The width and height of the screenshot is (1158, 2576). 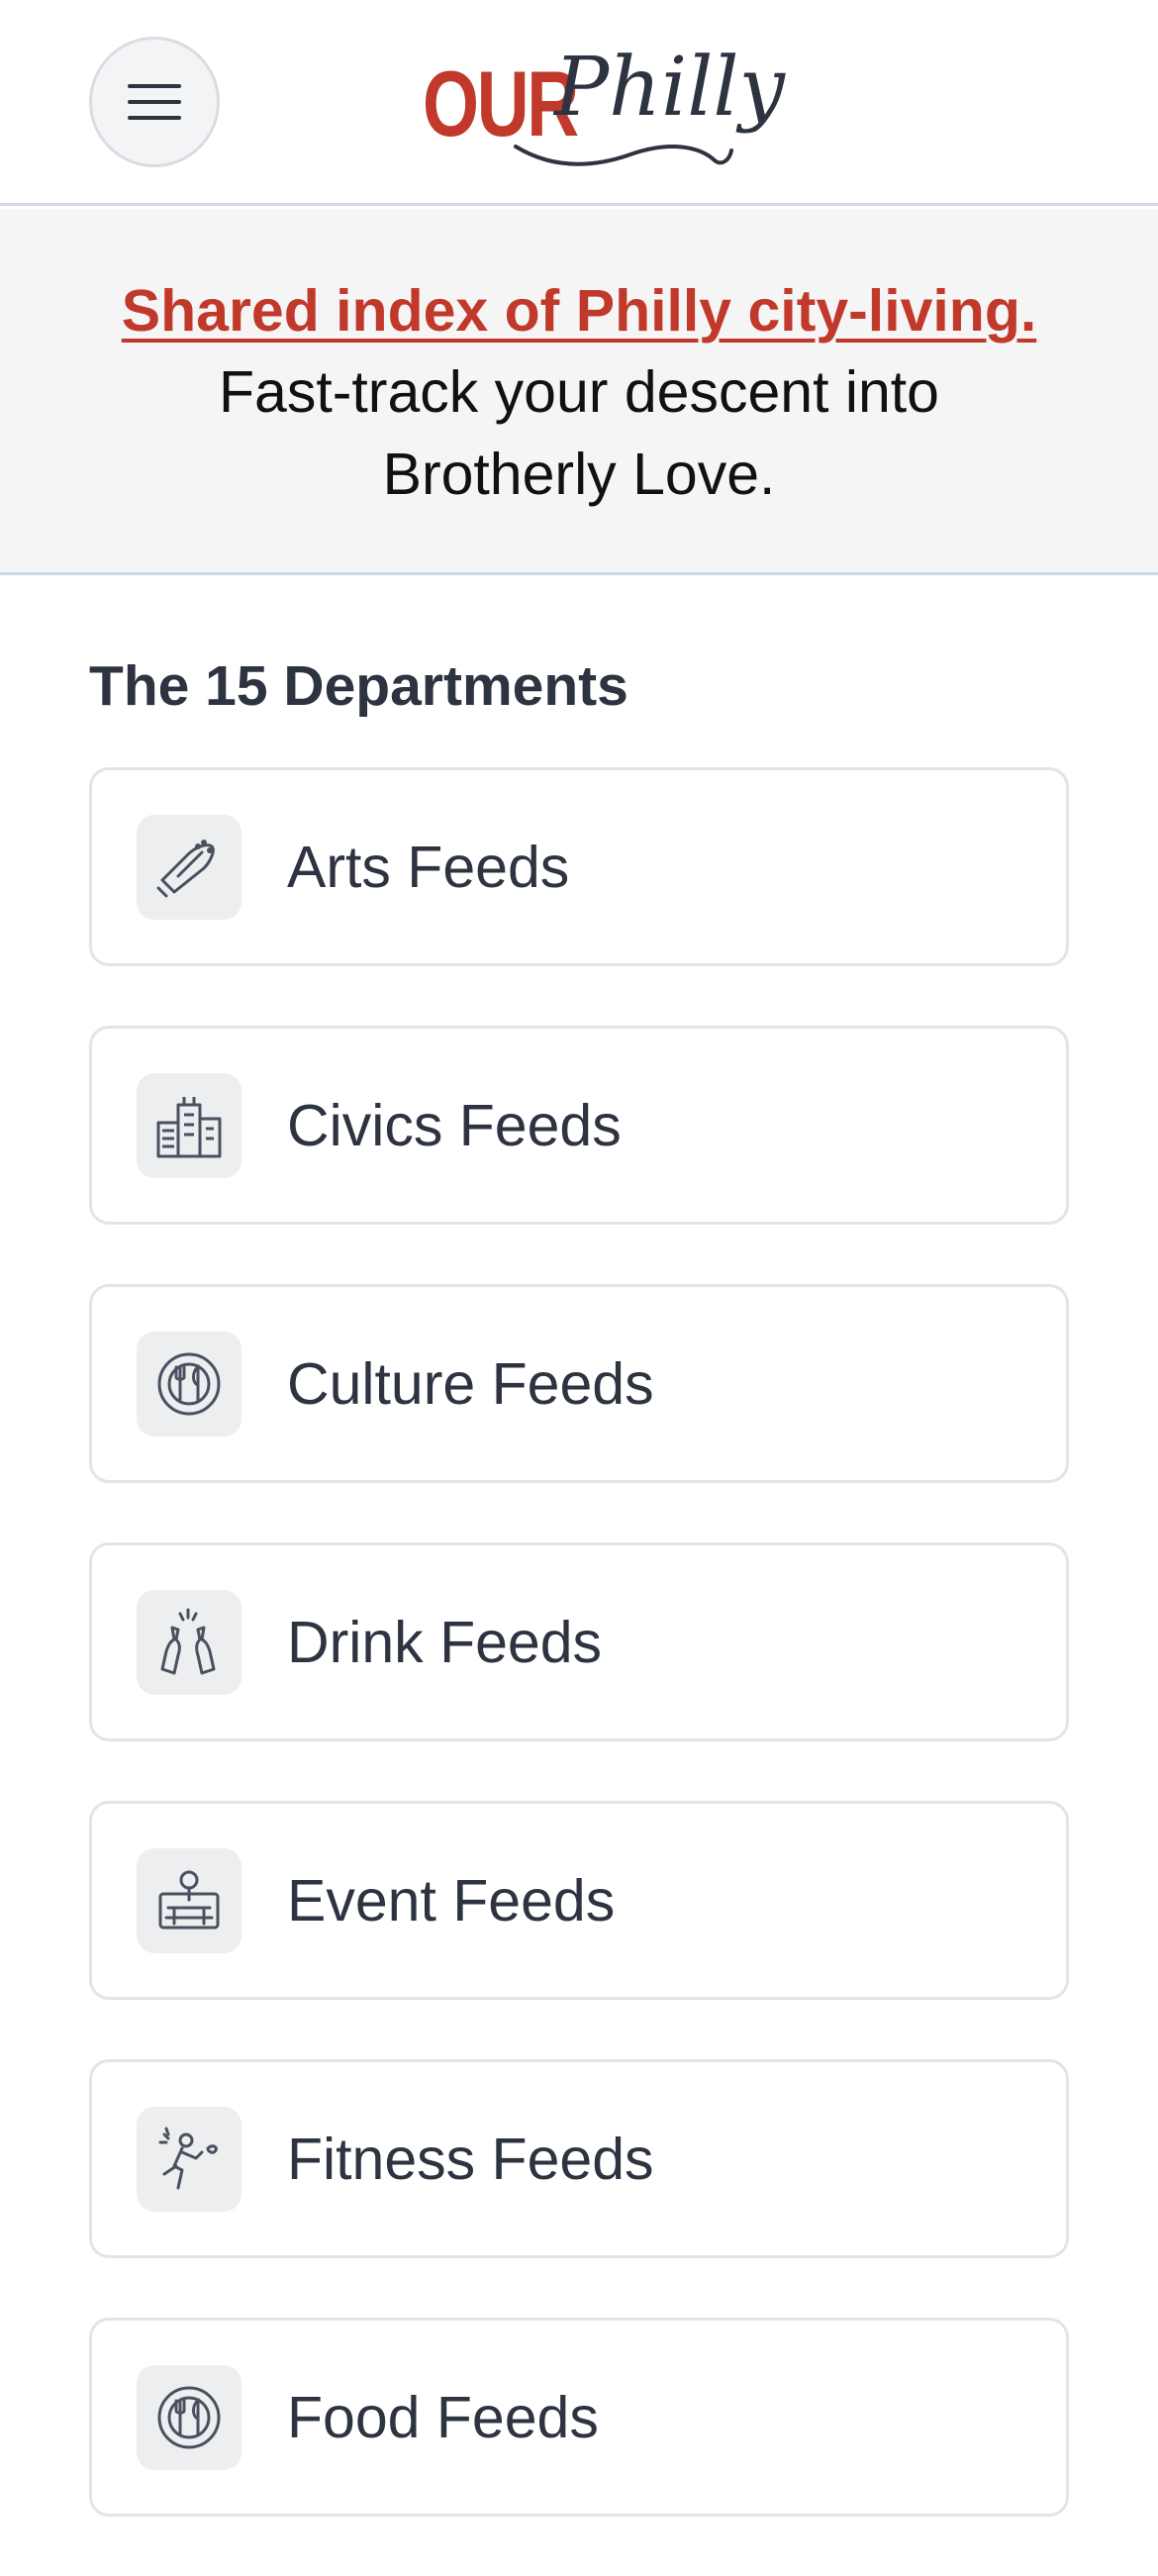 I want to click on section-title: The 15 Departments, so click(x=359, y=686).